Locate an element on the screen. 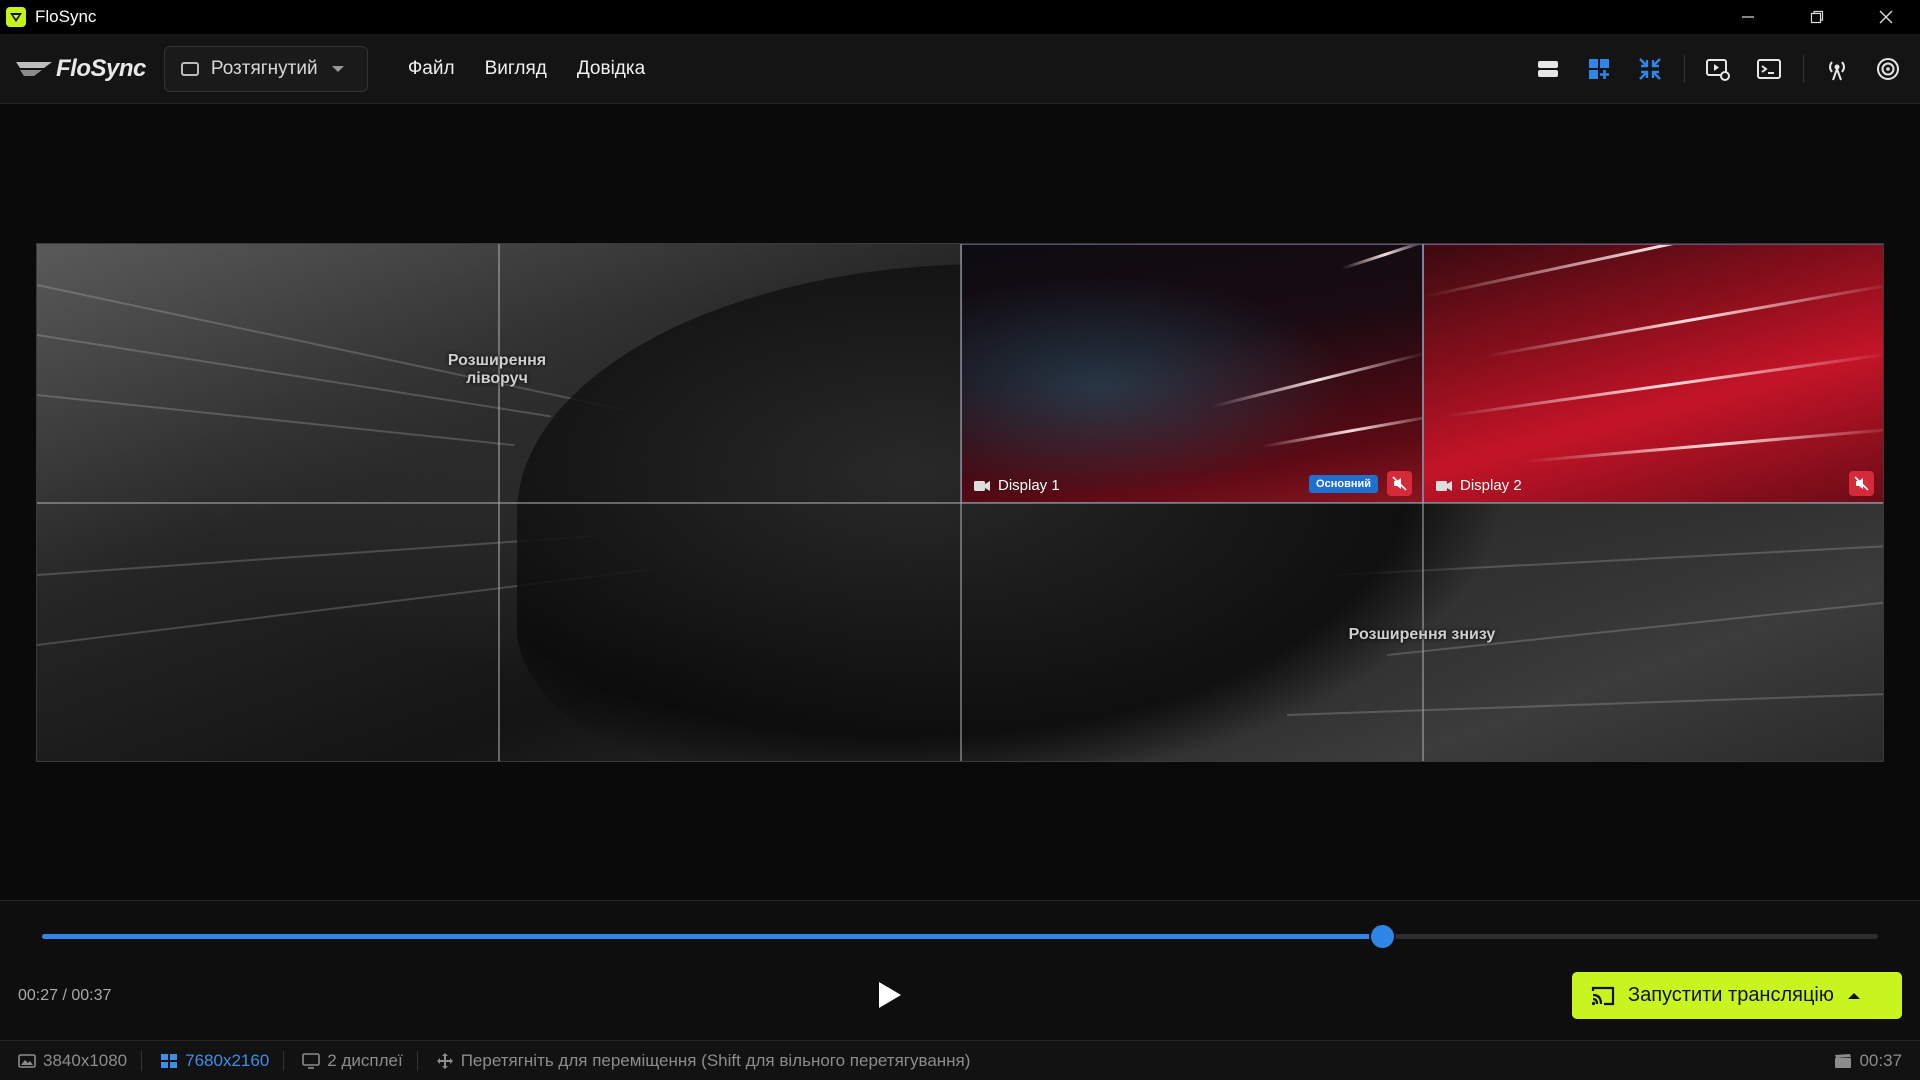 Image resolution: width=1920 pixels, height=1080 pixels. time-readout: 00:27 / 00:37 is located at coordinates (65, 995).